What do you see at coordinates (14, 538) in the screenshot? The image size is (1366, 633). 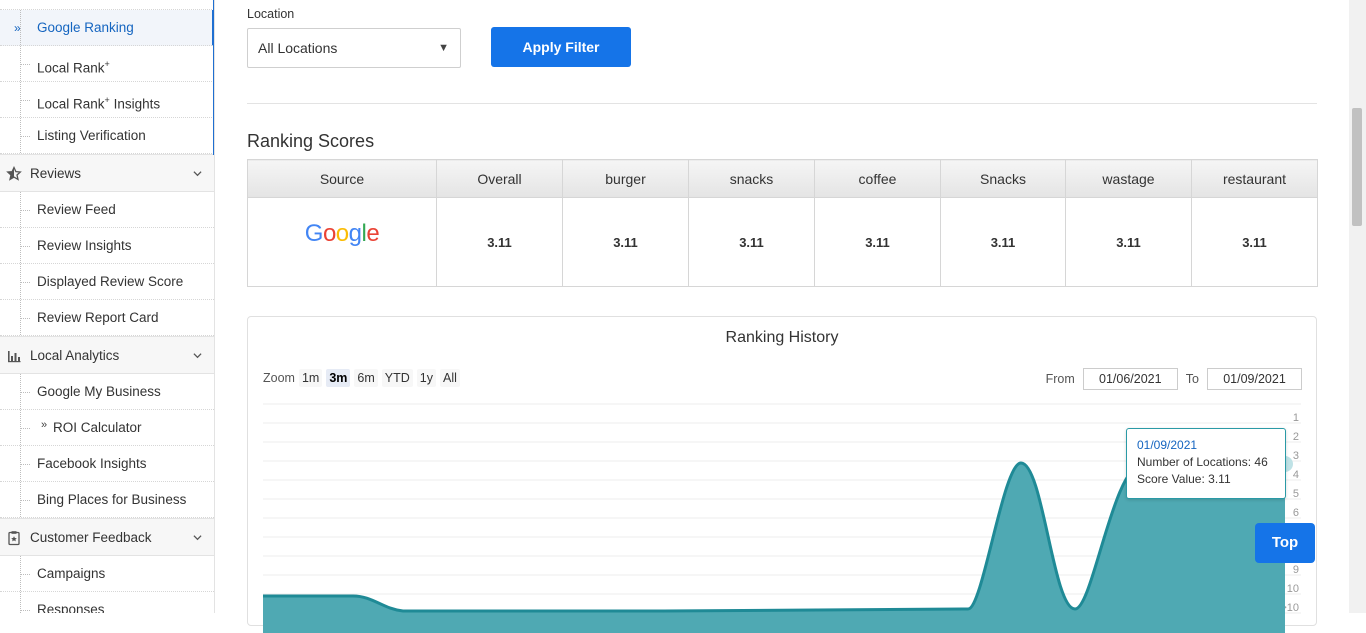 I see `clipboard-star-icon` at bounding box center [14, 538].